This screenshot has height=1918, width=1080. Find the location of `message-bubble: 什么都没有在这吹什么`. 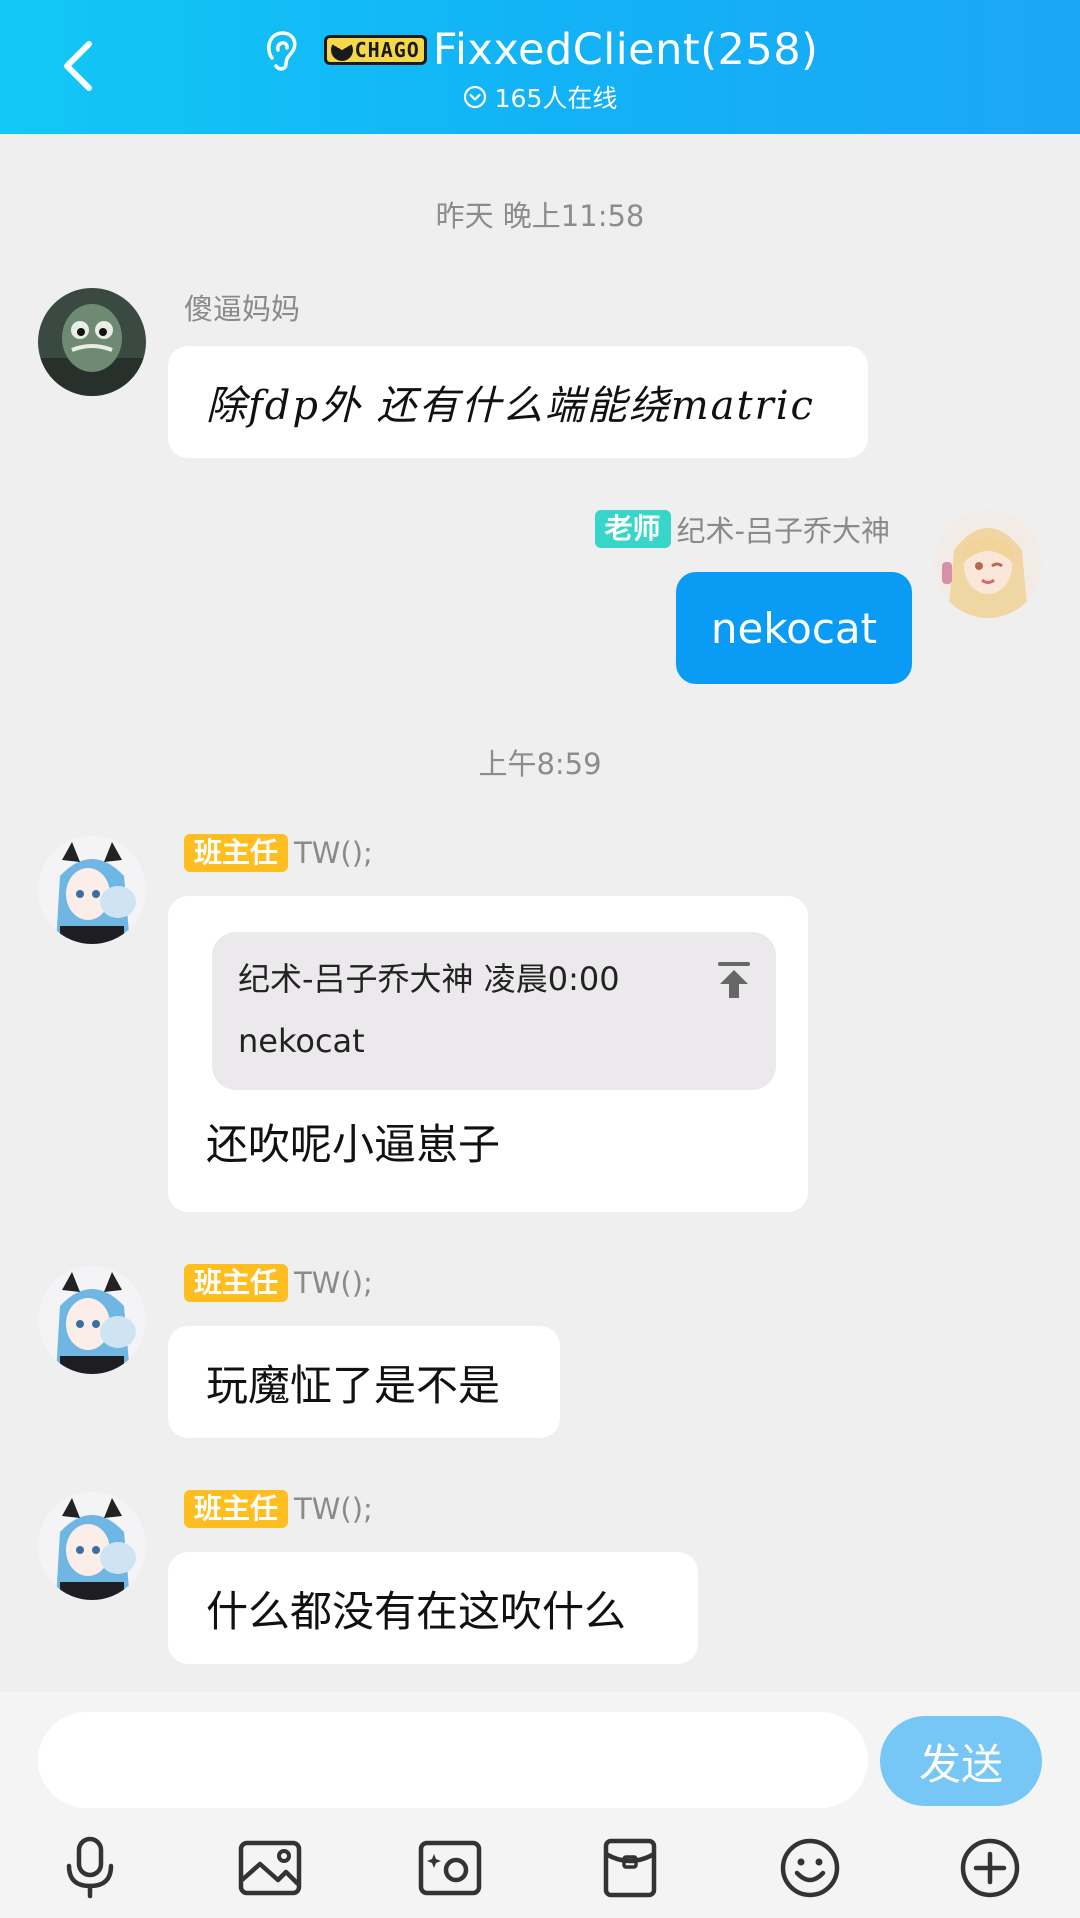

message-bubble: 什么都没有在这吹什么 is located at coordinates (433, 1608).